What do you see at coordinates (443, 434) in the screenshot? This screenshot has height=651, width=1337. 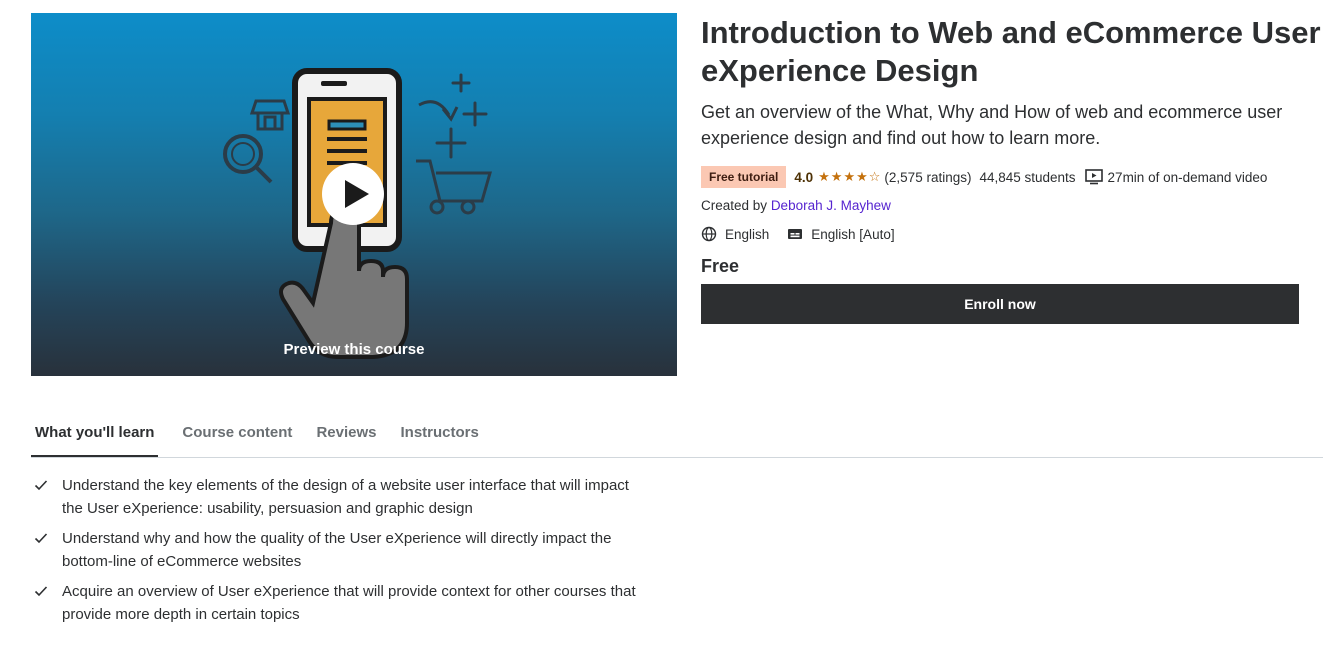 I see `tab-instructors: Instructors` at bounding box center [443, 434].